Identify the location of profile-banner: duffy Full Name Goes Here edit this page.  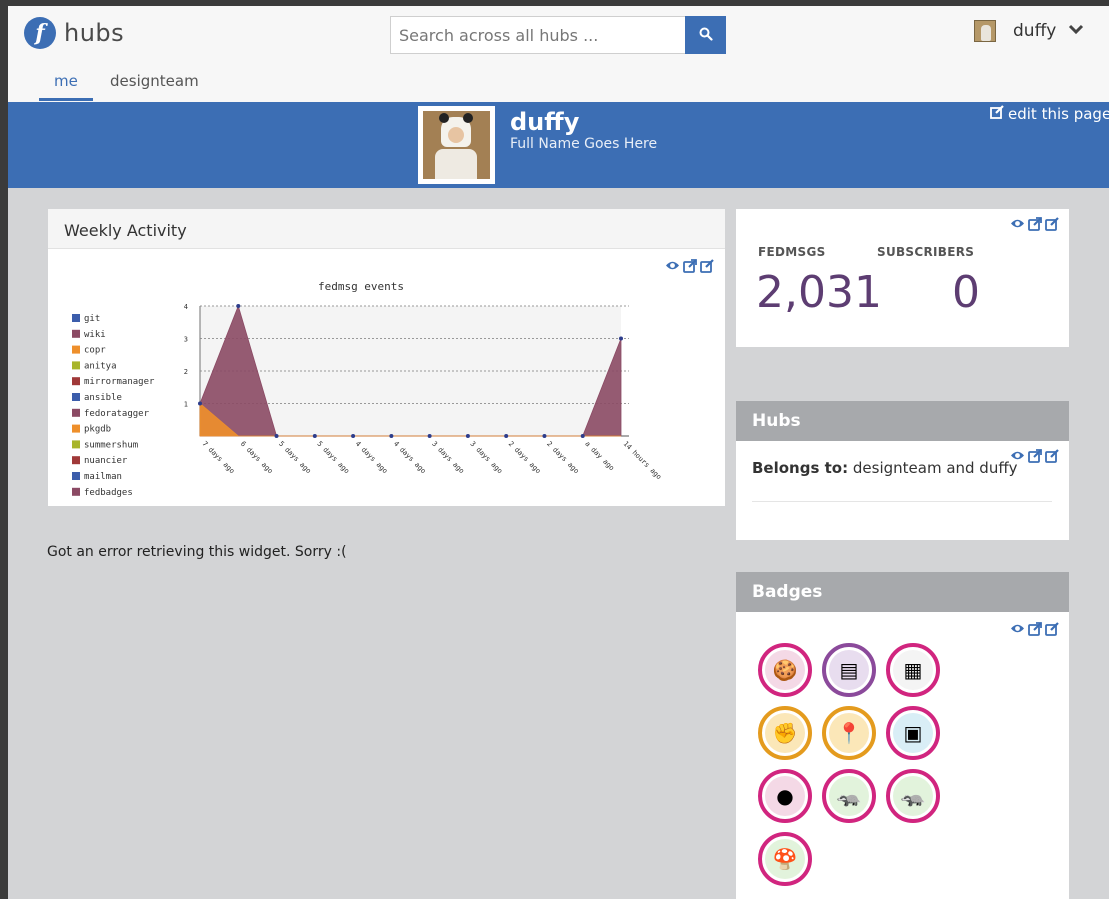
(558, 145).